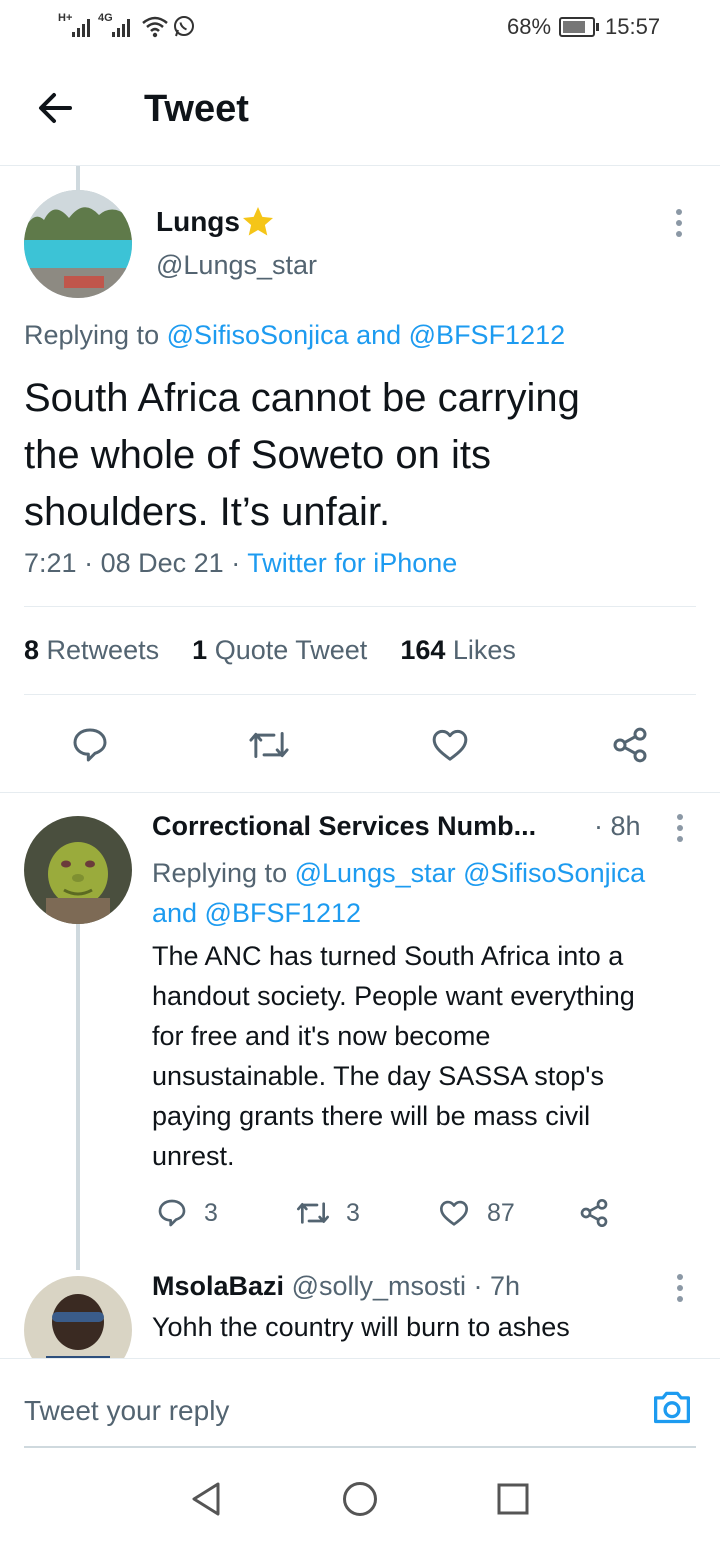  I want to click on reply-handle: @solly_msosti, so click(379, 1286).